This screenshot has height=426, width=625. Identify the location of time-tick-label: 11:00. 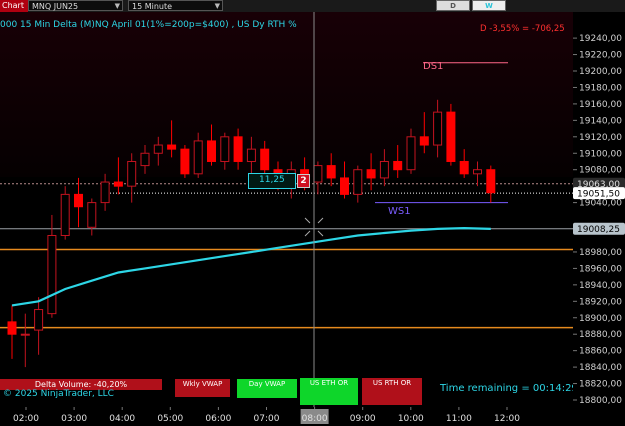
(459, 419).